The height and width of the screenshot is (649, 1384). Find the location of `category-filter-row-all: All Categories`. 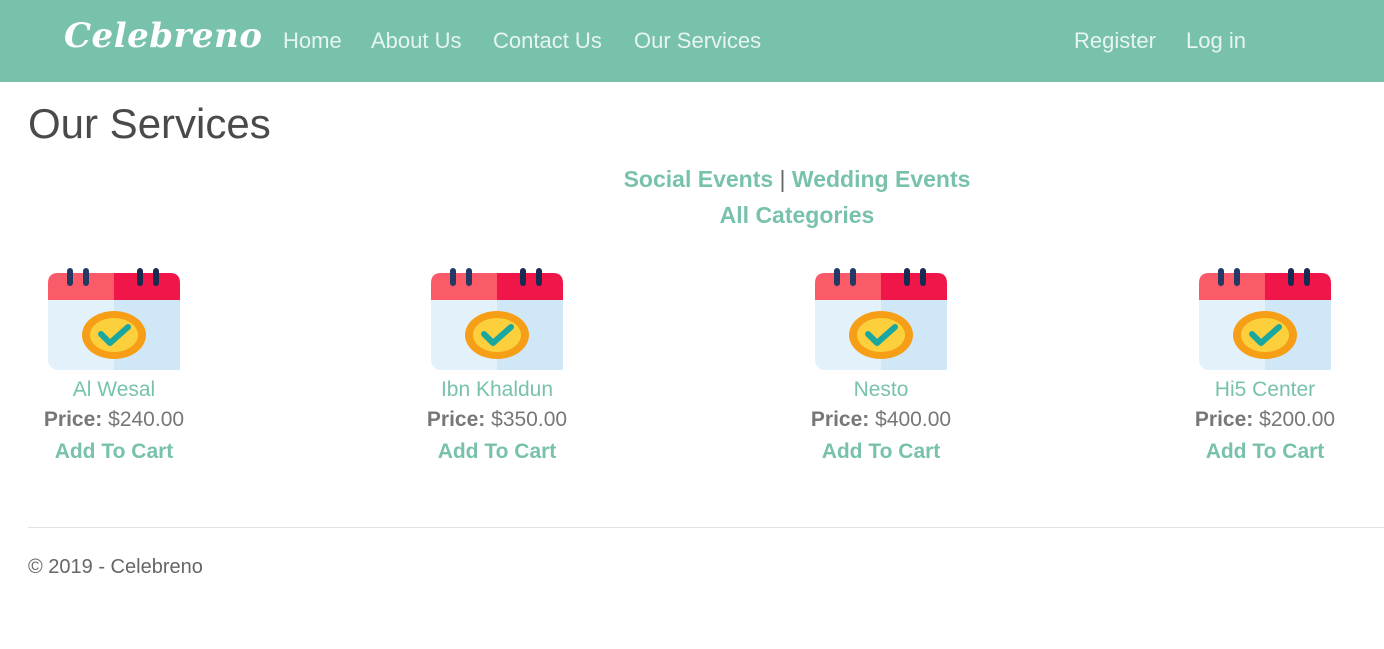

category-filter-row-all: All Categories is located at coordinates (692, 215).